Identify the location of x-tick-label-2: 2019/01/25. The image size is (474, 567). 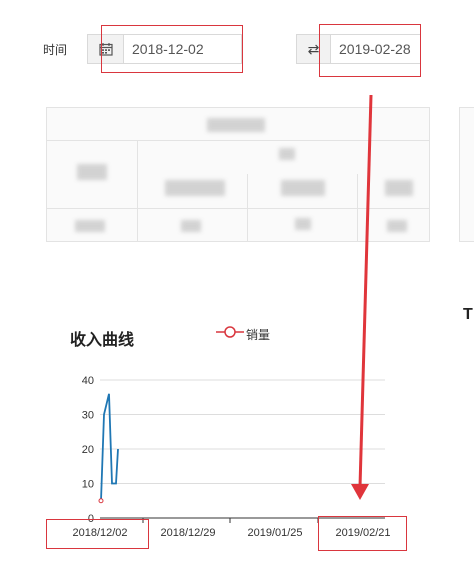
(275, 533).